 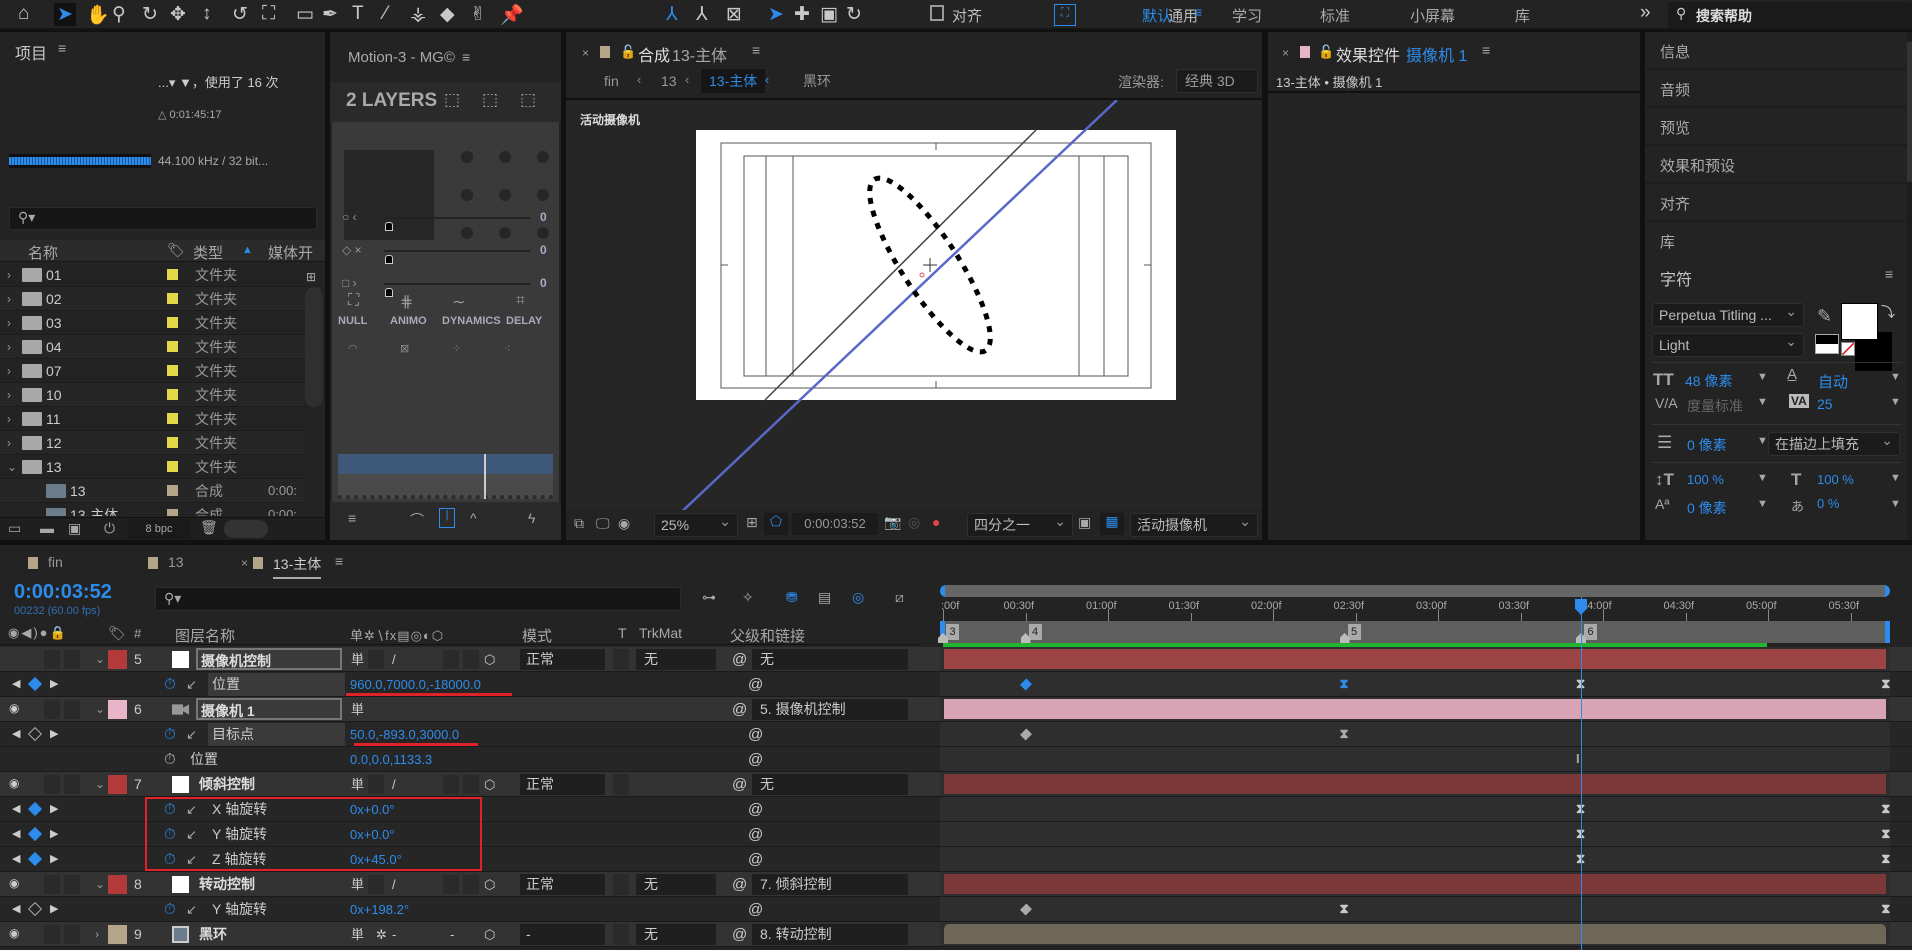 I want to click on 3d-layer-switch: ⬡, so click(x=489, y=659).